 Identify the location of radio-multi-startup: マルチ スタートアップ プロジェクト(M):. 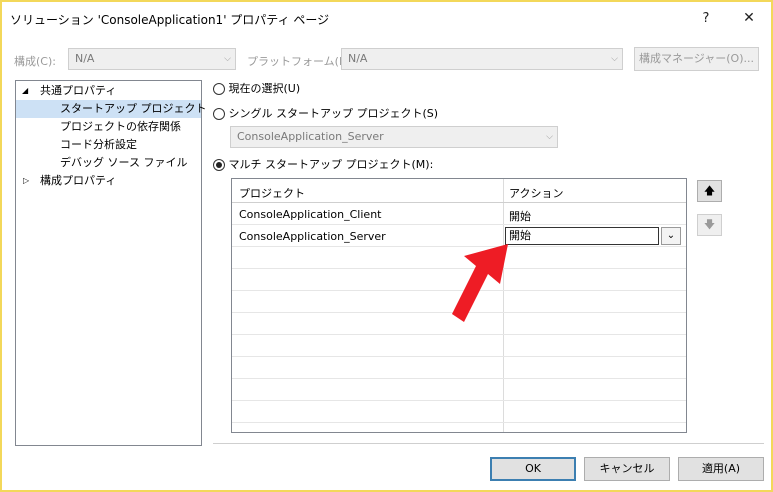
(323, 165).